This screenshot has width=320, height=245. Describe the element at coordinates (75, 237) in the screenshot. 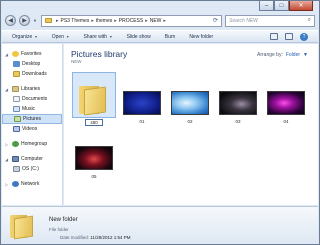

I see `details-modified-label: Date modified:` at that location.